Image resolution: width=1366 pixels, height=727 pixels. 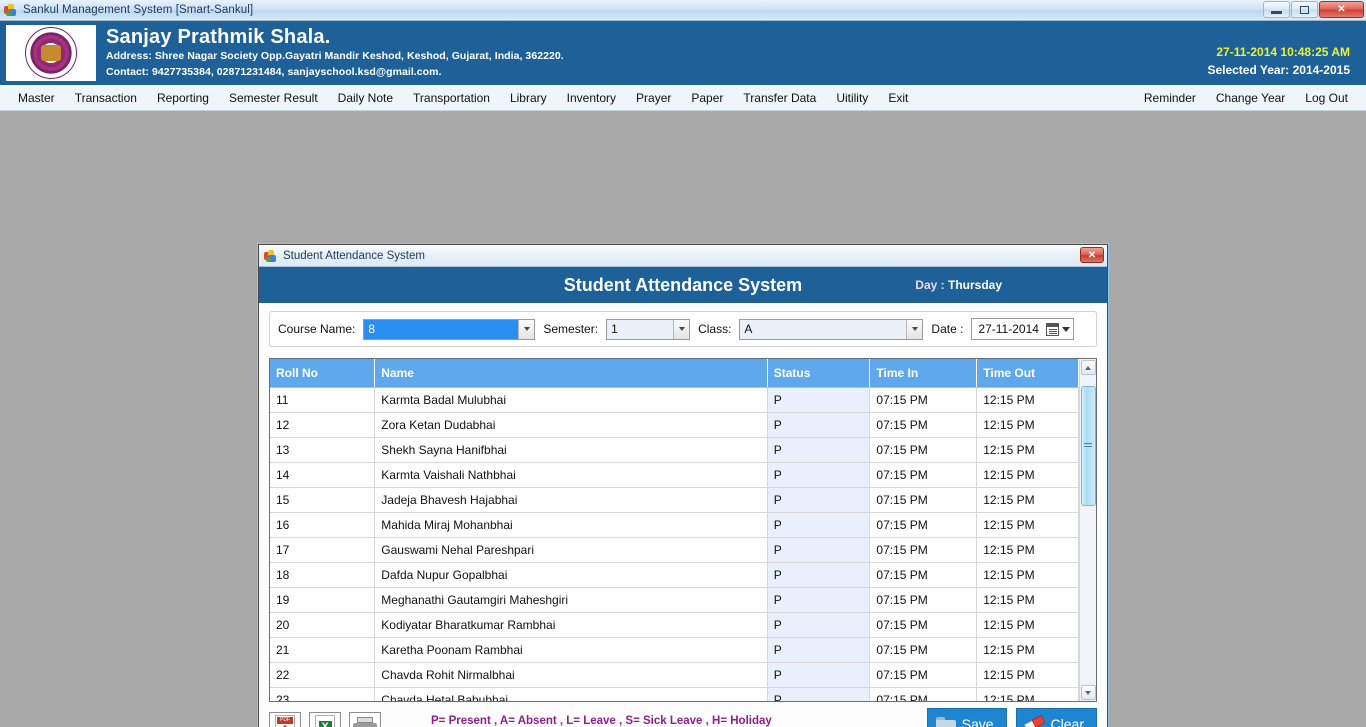 What do you see at coordinates (323, 694) in the screenshot?
I see `cell-roll-no: 23` at bounding box center [323, 694].